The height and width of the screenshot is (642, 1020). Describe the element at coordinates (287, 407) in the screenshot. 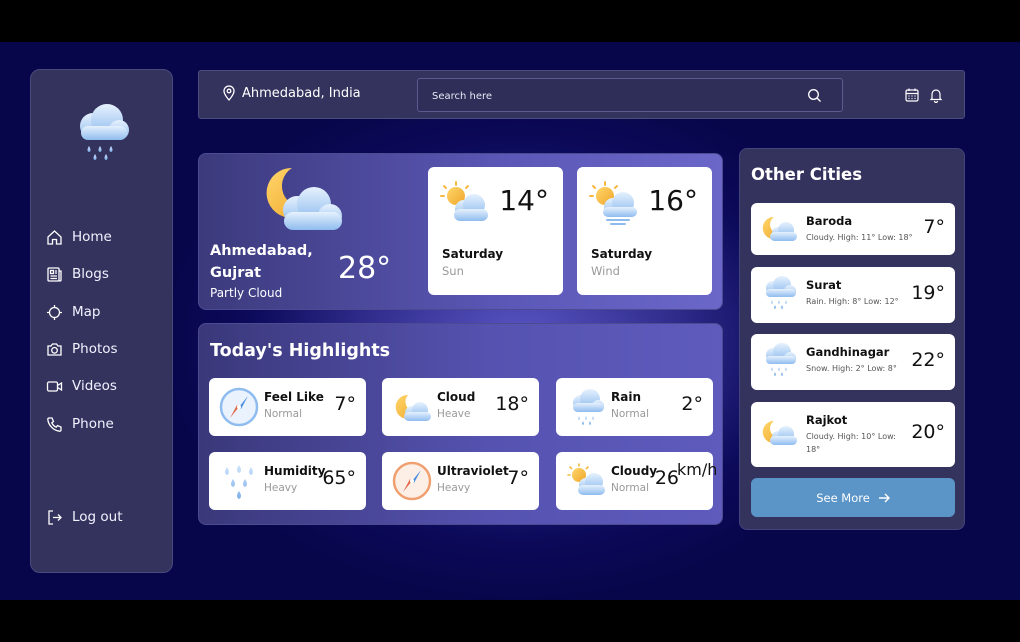

I see `highlight-feel-like: Feel Like Normal 7°` at that location.